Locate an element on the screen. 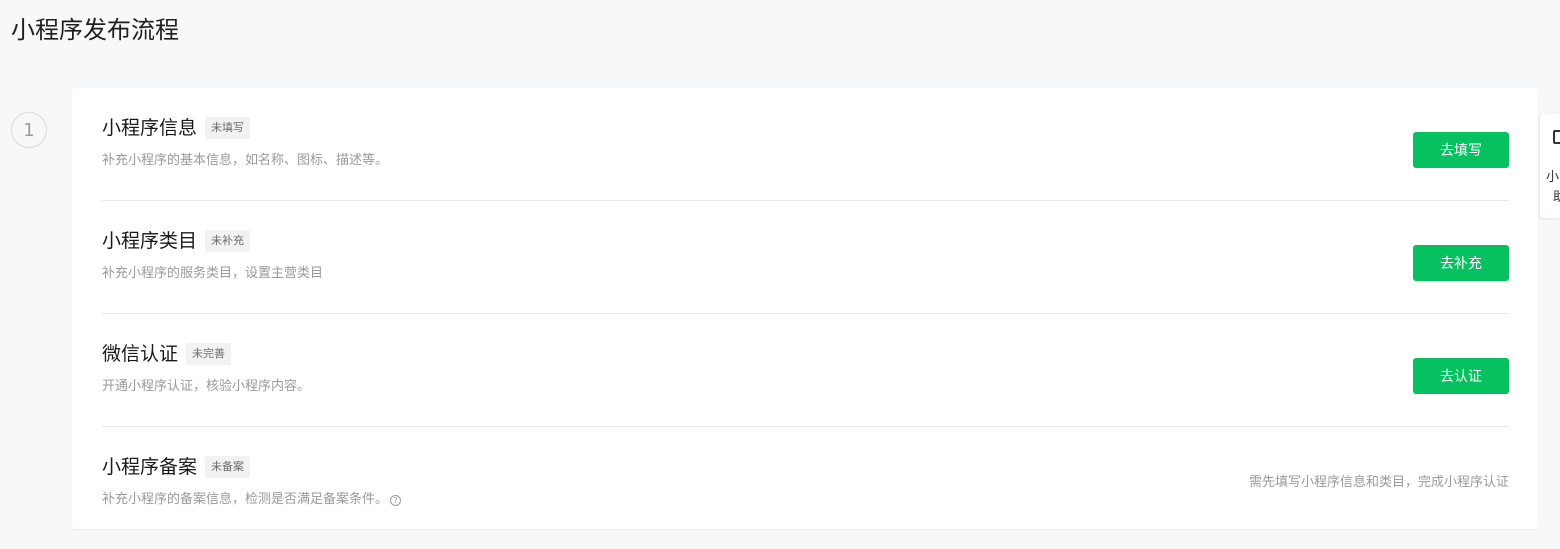 This screenshot has height=549, width=1560. side-widget-label: 小 is located at coordinates (1553, 177).